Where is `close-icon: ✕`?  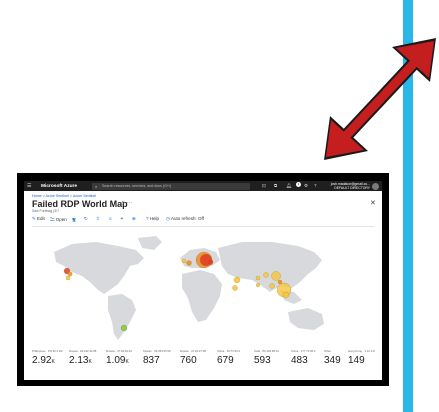
close-icon: ✕ is located at coordinates (373, 203).